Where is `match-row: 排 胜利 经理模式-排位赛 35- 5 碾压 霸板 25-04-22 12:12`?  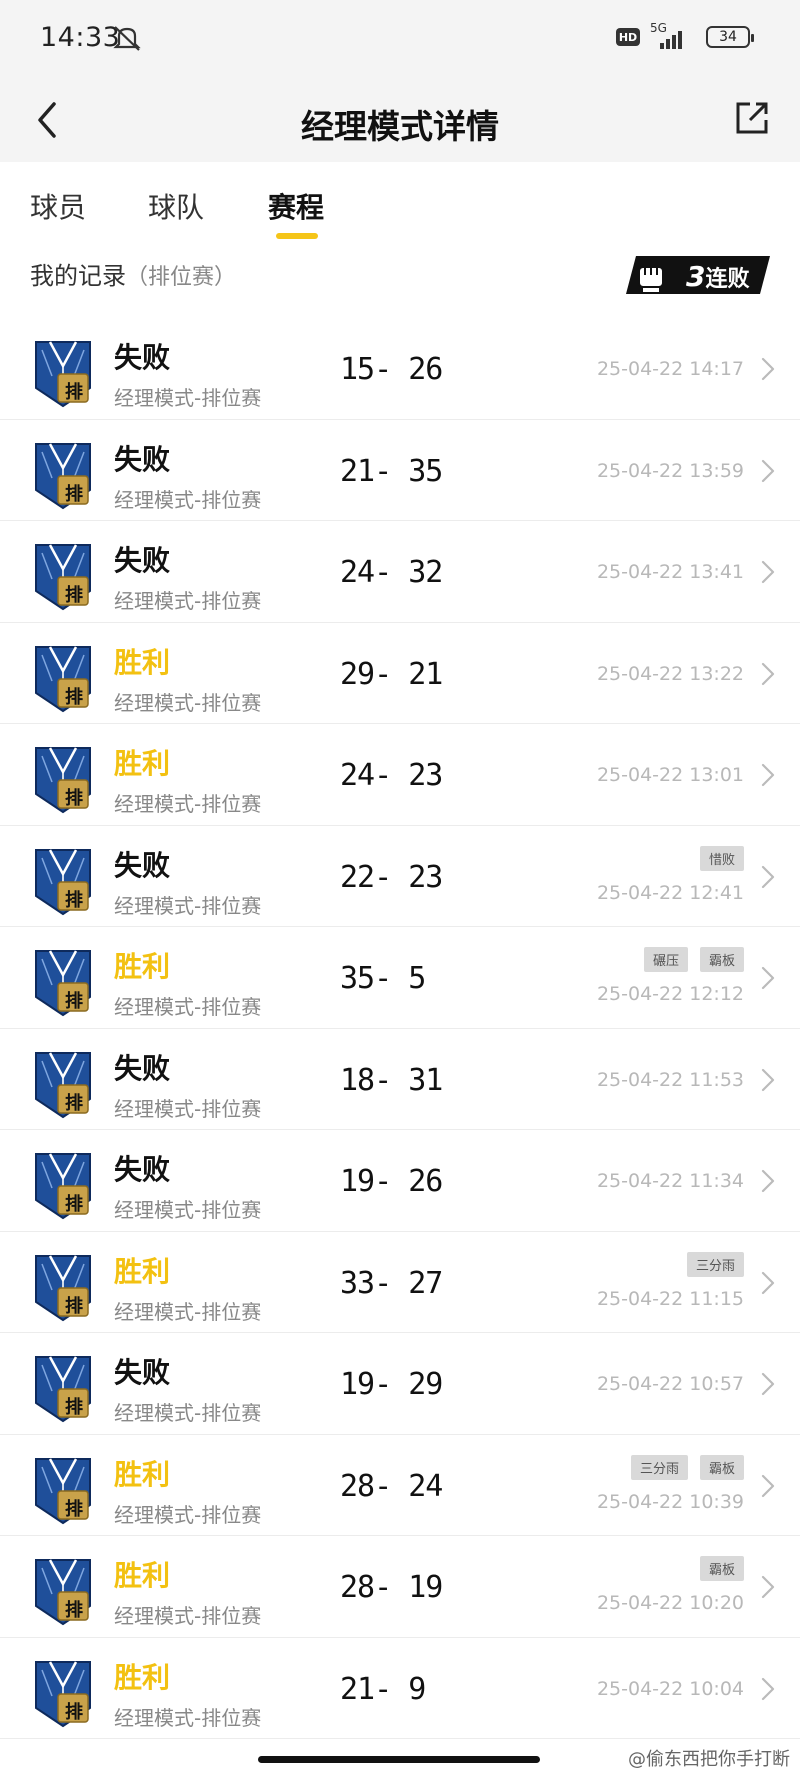
match-row: 排 胜利 经理模式-排位赛 35- 5 碾压 霸板 25-04-22 12:12 is located at coordinates (400, 978).